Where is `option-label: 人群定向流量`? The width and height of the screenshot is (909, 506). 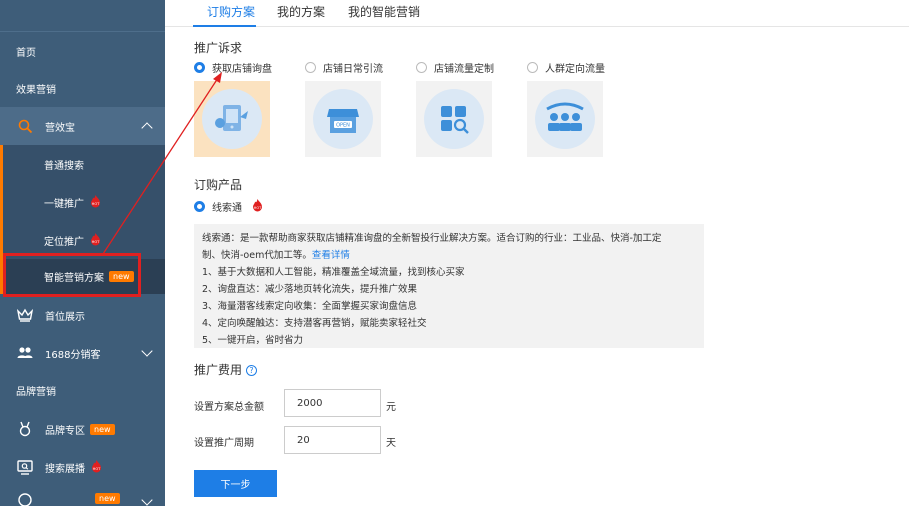 option-label: 人群定向流量 is located at coordinates (575, 69).